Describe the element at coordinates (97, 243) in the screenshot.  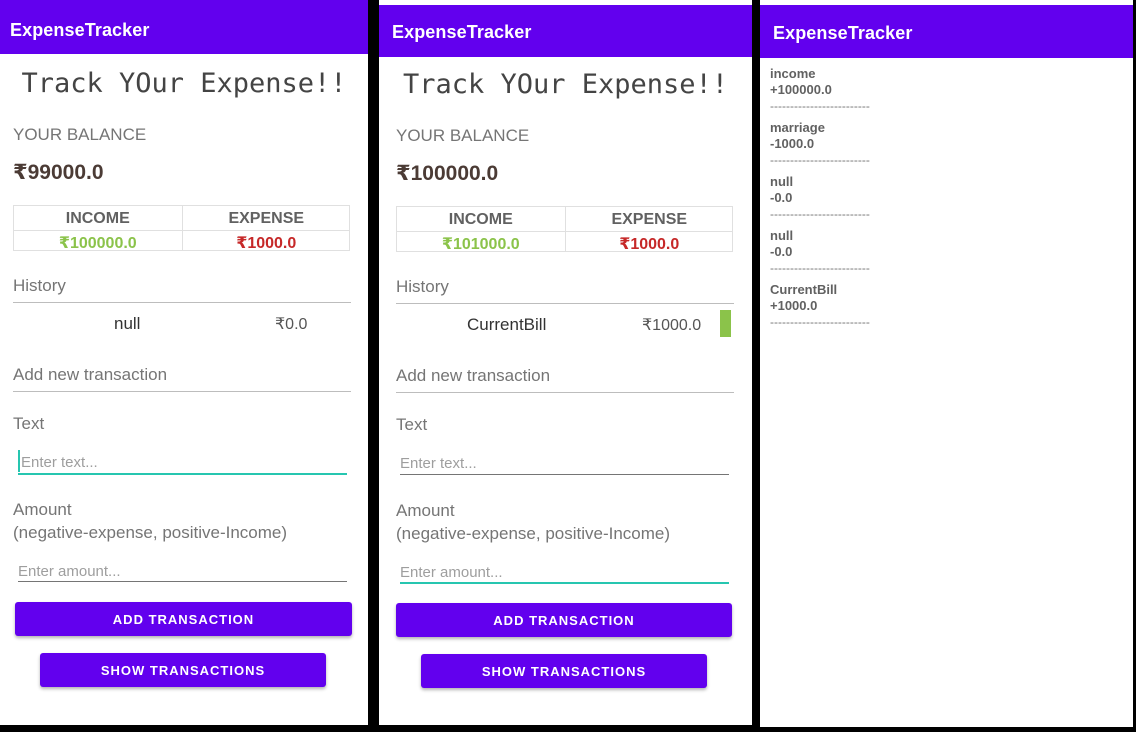
I see `income-value: ₹100000.0` at that location.